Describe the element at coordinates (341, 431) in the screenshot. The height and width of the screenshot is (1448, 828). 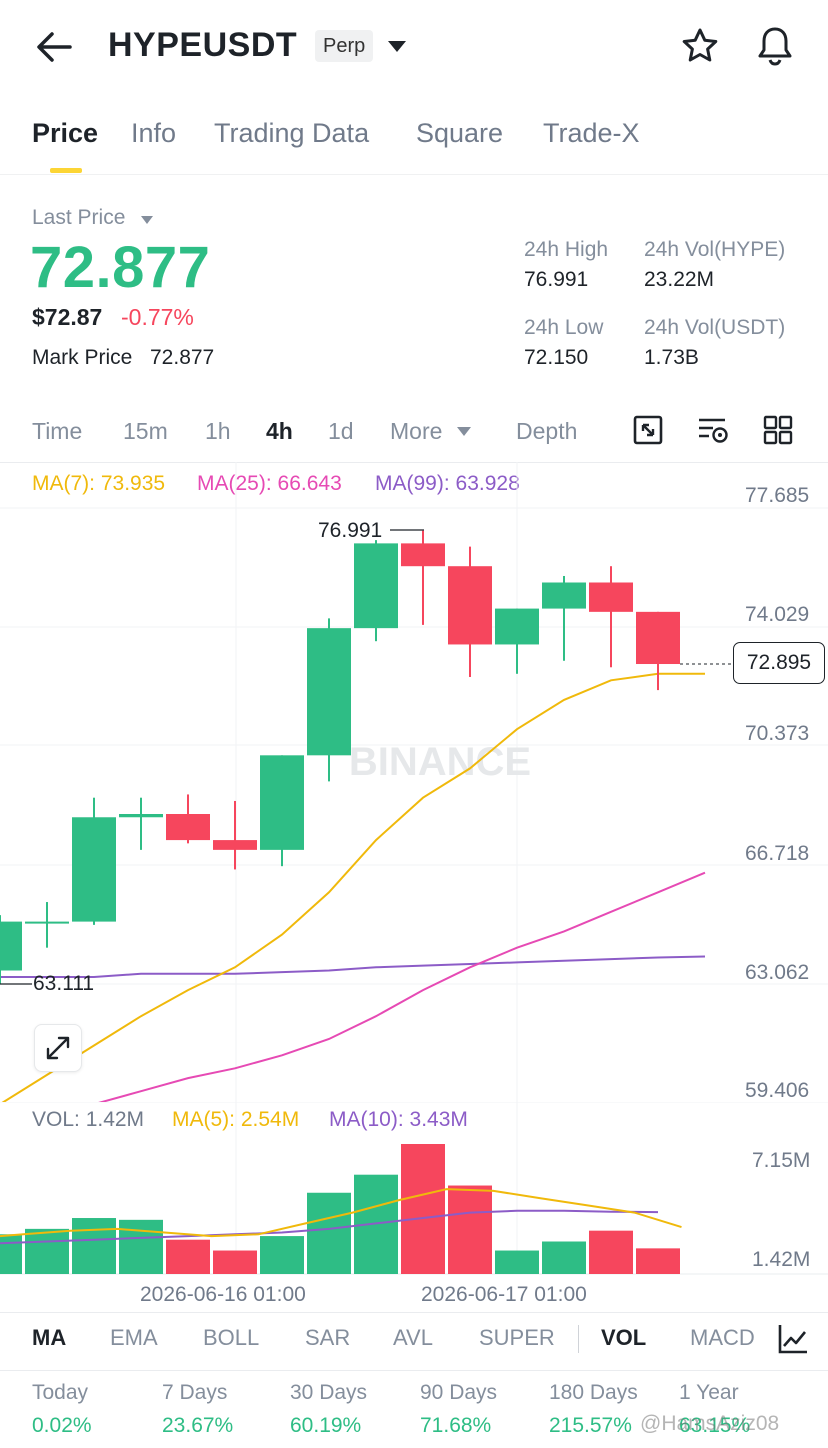
I see `tf-1d: 1d` at that location.